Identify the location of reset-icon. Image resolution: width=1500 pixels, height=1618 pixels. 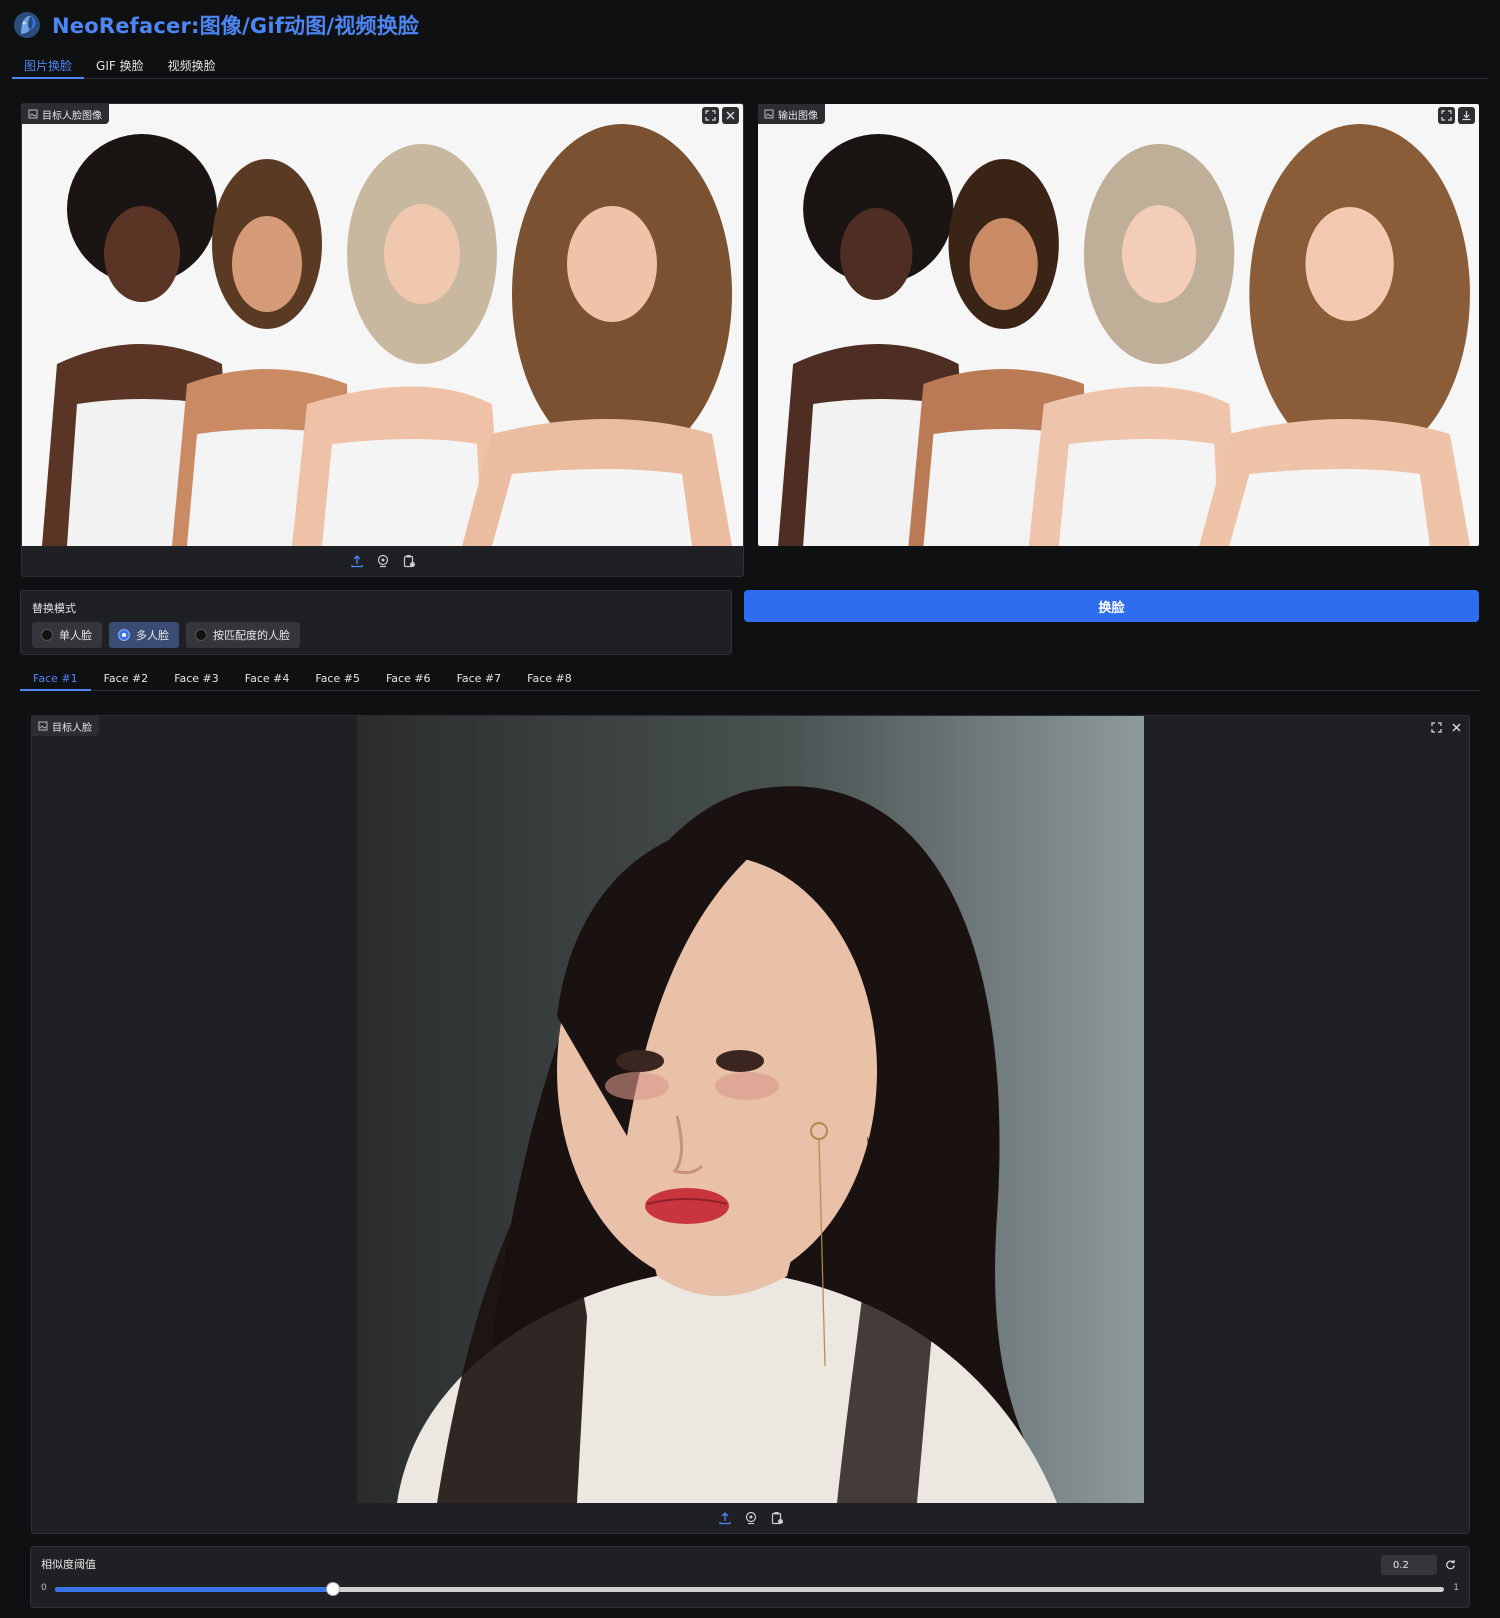
(1450, 1564).